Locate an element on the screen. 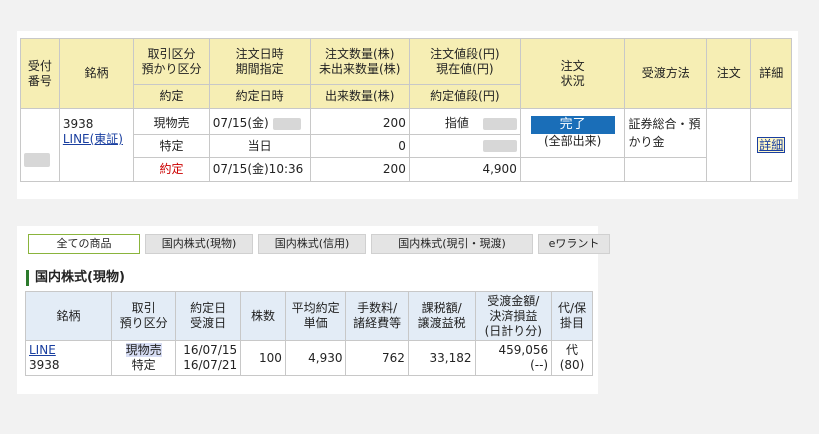  header-text: 受付 is located at coordinates (39, 65).